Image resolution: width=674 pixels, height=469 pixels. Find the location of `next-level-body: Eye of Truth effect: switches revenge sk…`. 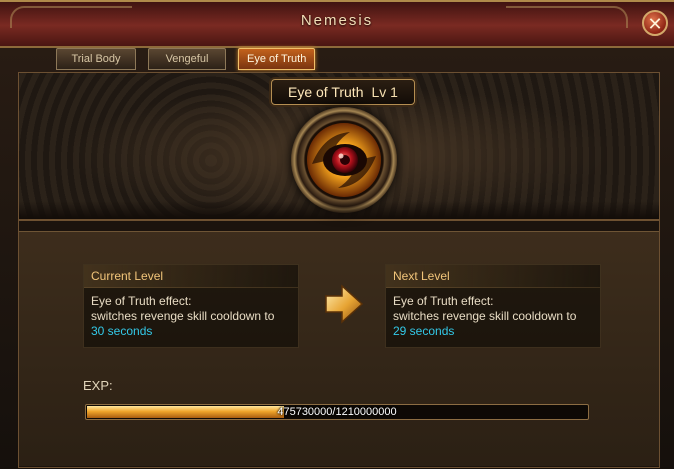

next-level-body: Eye of Truth effect: switches revenge sk… is located at coordinates (493, 313).